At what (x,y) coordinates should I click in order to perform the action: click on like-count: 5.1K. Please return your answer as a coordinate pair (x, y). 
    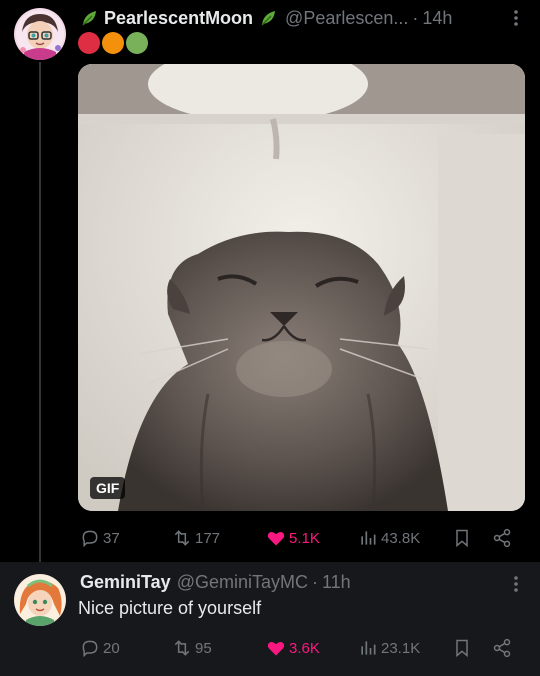
    Looking at the image, I should click on (304, 538).